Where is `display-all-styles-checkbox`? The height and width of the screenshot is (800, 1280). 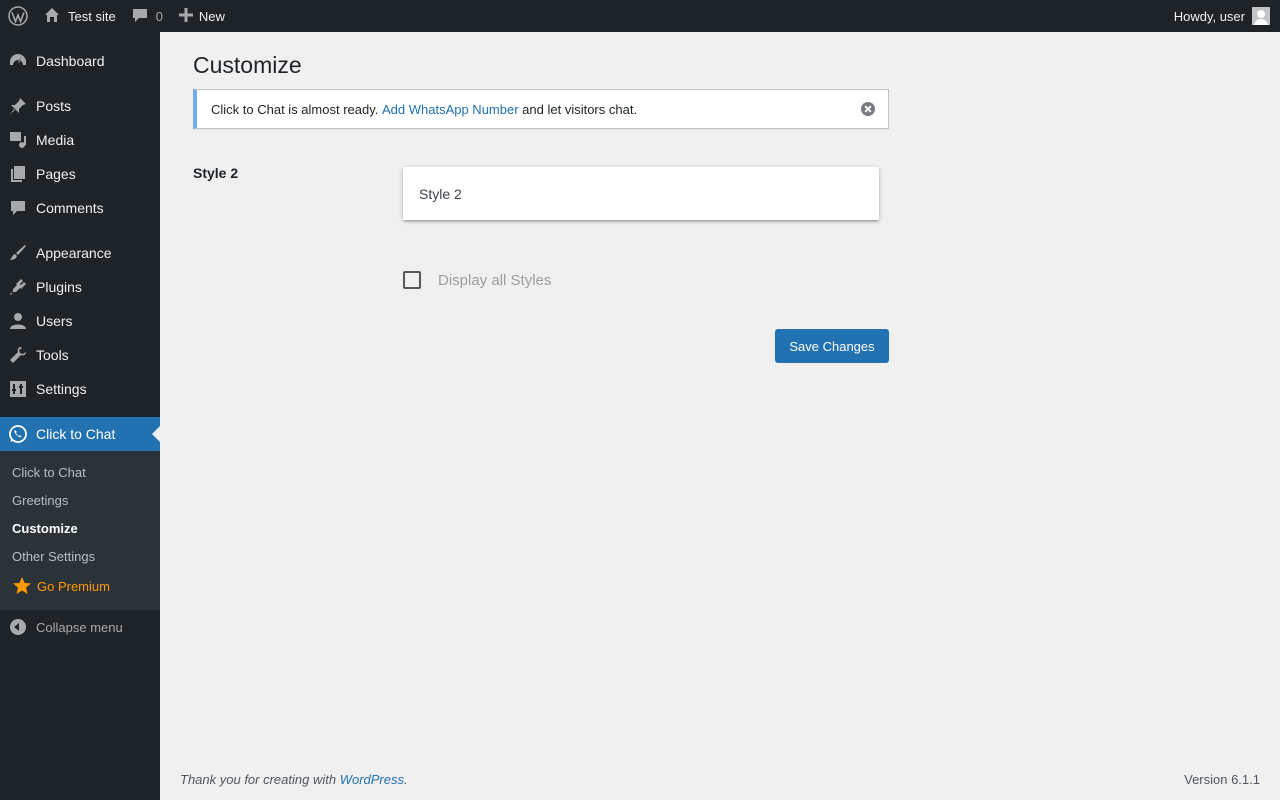 display-all-styles-checkbox is located at coordinates (412, 280).